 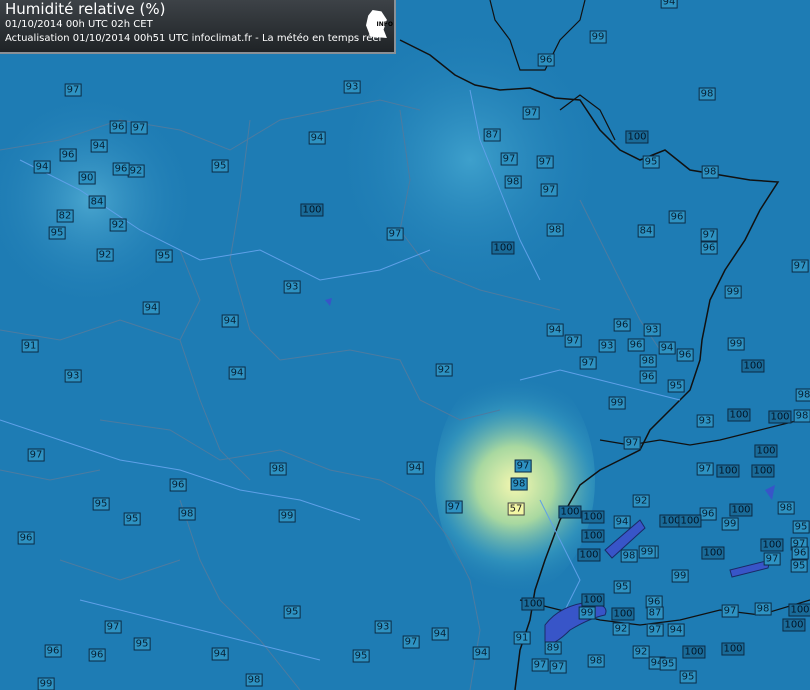 I want to click on station-value: 82, so click(x=65, y=216).